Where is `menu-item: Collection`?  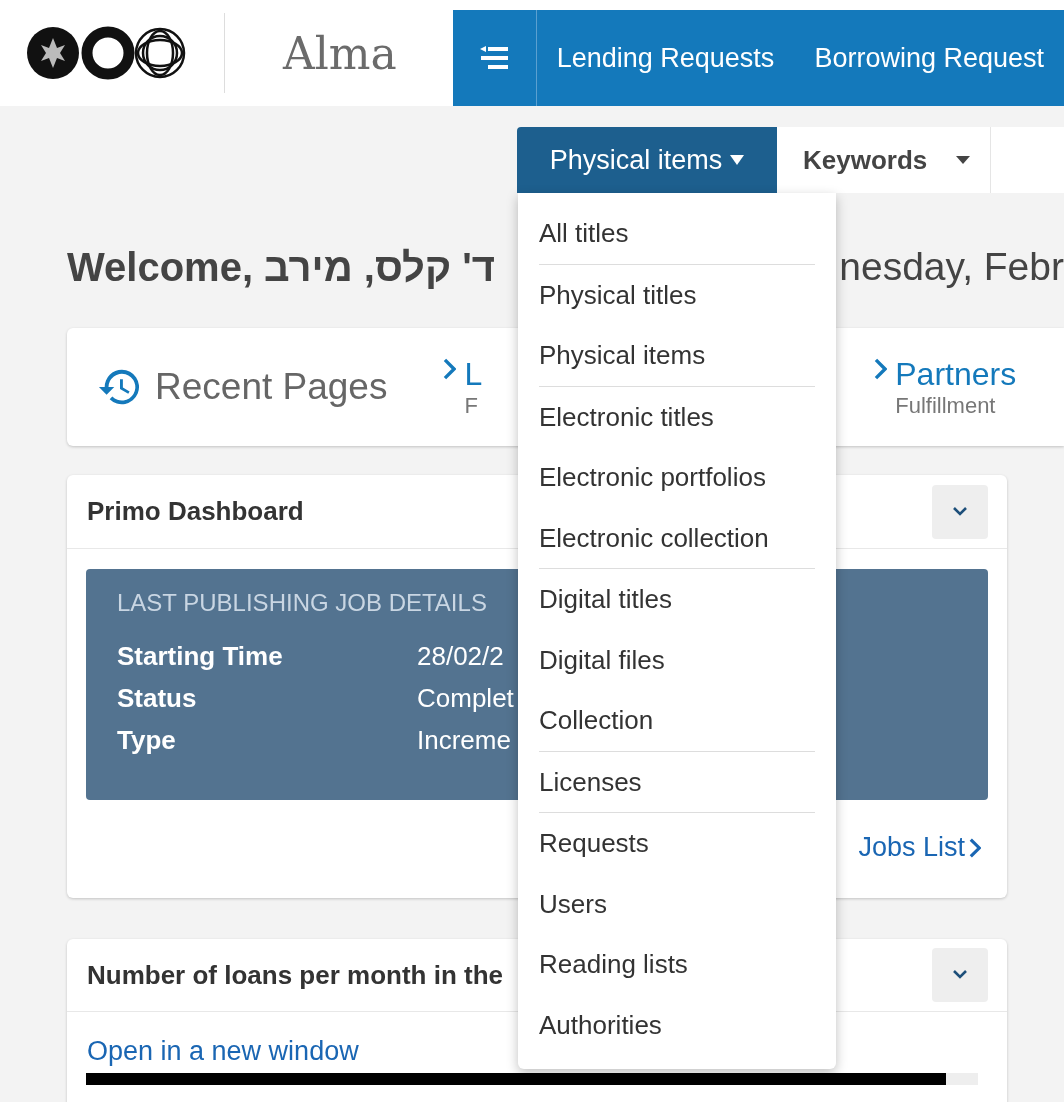 menu-item: Collection is located at coordinates (677, 720).